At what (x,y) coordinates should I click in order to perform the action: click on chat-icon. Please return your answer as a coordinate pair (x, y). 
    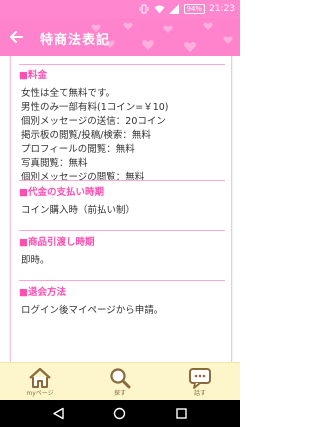
    Looking at the image, I should click on (200, 378).